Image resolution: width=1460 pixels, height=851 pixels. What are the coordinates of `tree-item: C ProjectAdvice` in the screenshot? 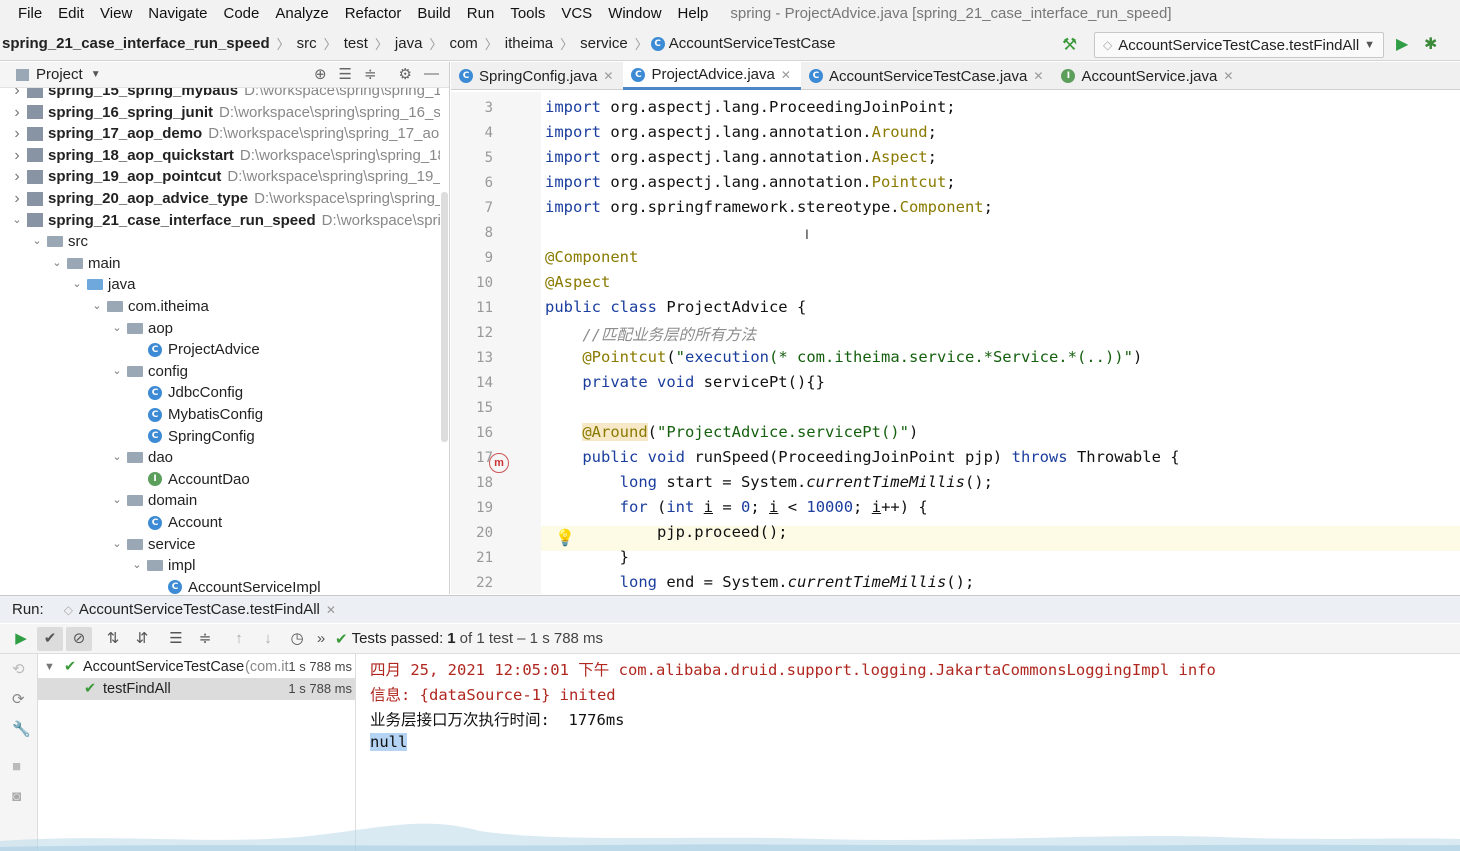 It's located at (130, 349).